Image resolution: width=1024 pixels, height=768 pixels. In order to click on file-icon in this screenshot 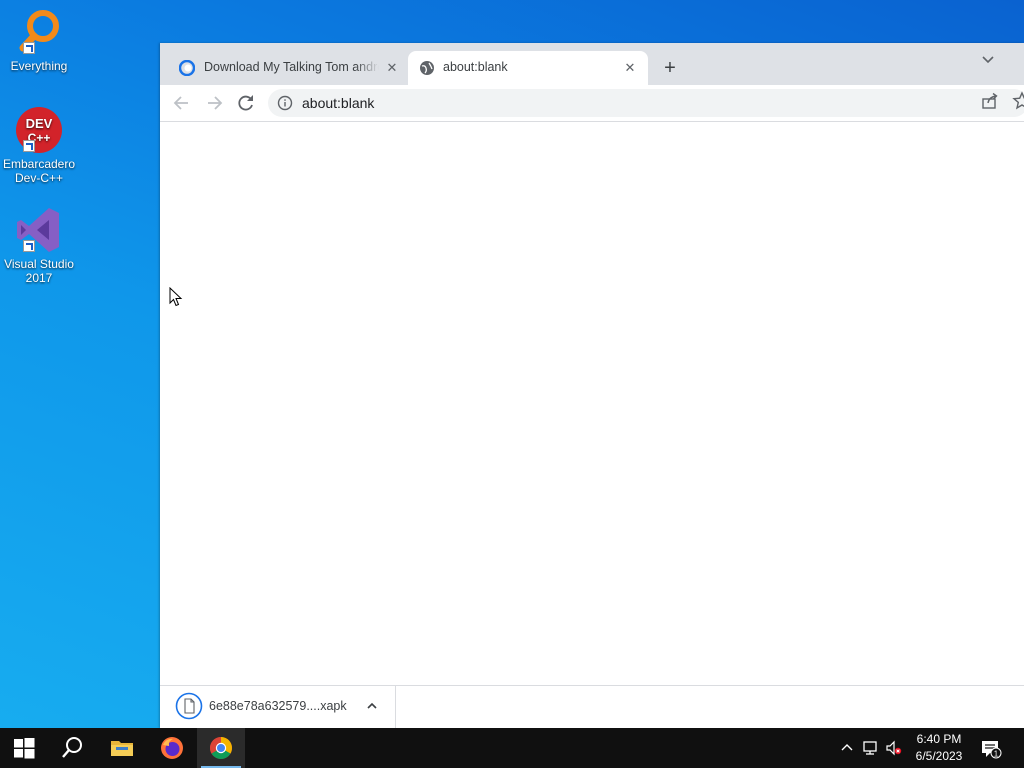, I will do `click(189, 706)`.